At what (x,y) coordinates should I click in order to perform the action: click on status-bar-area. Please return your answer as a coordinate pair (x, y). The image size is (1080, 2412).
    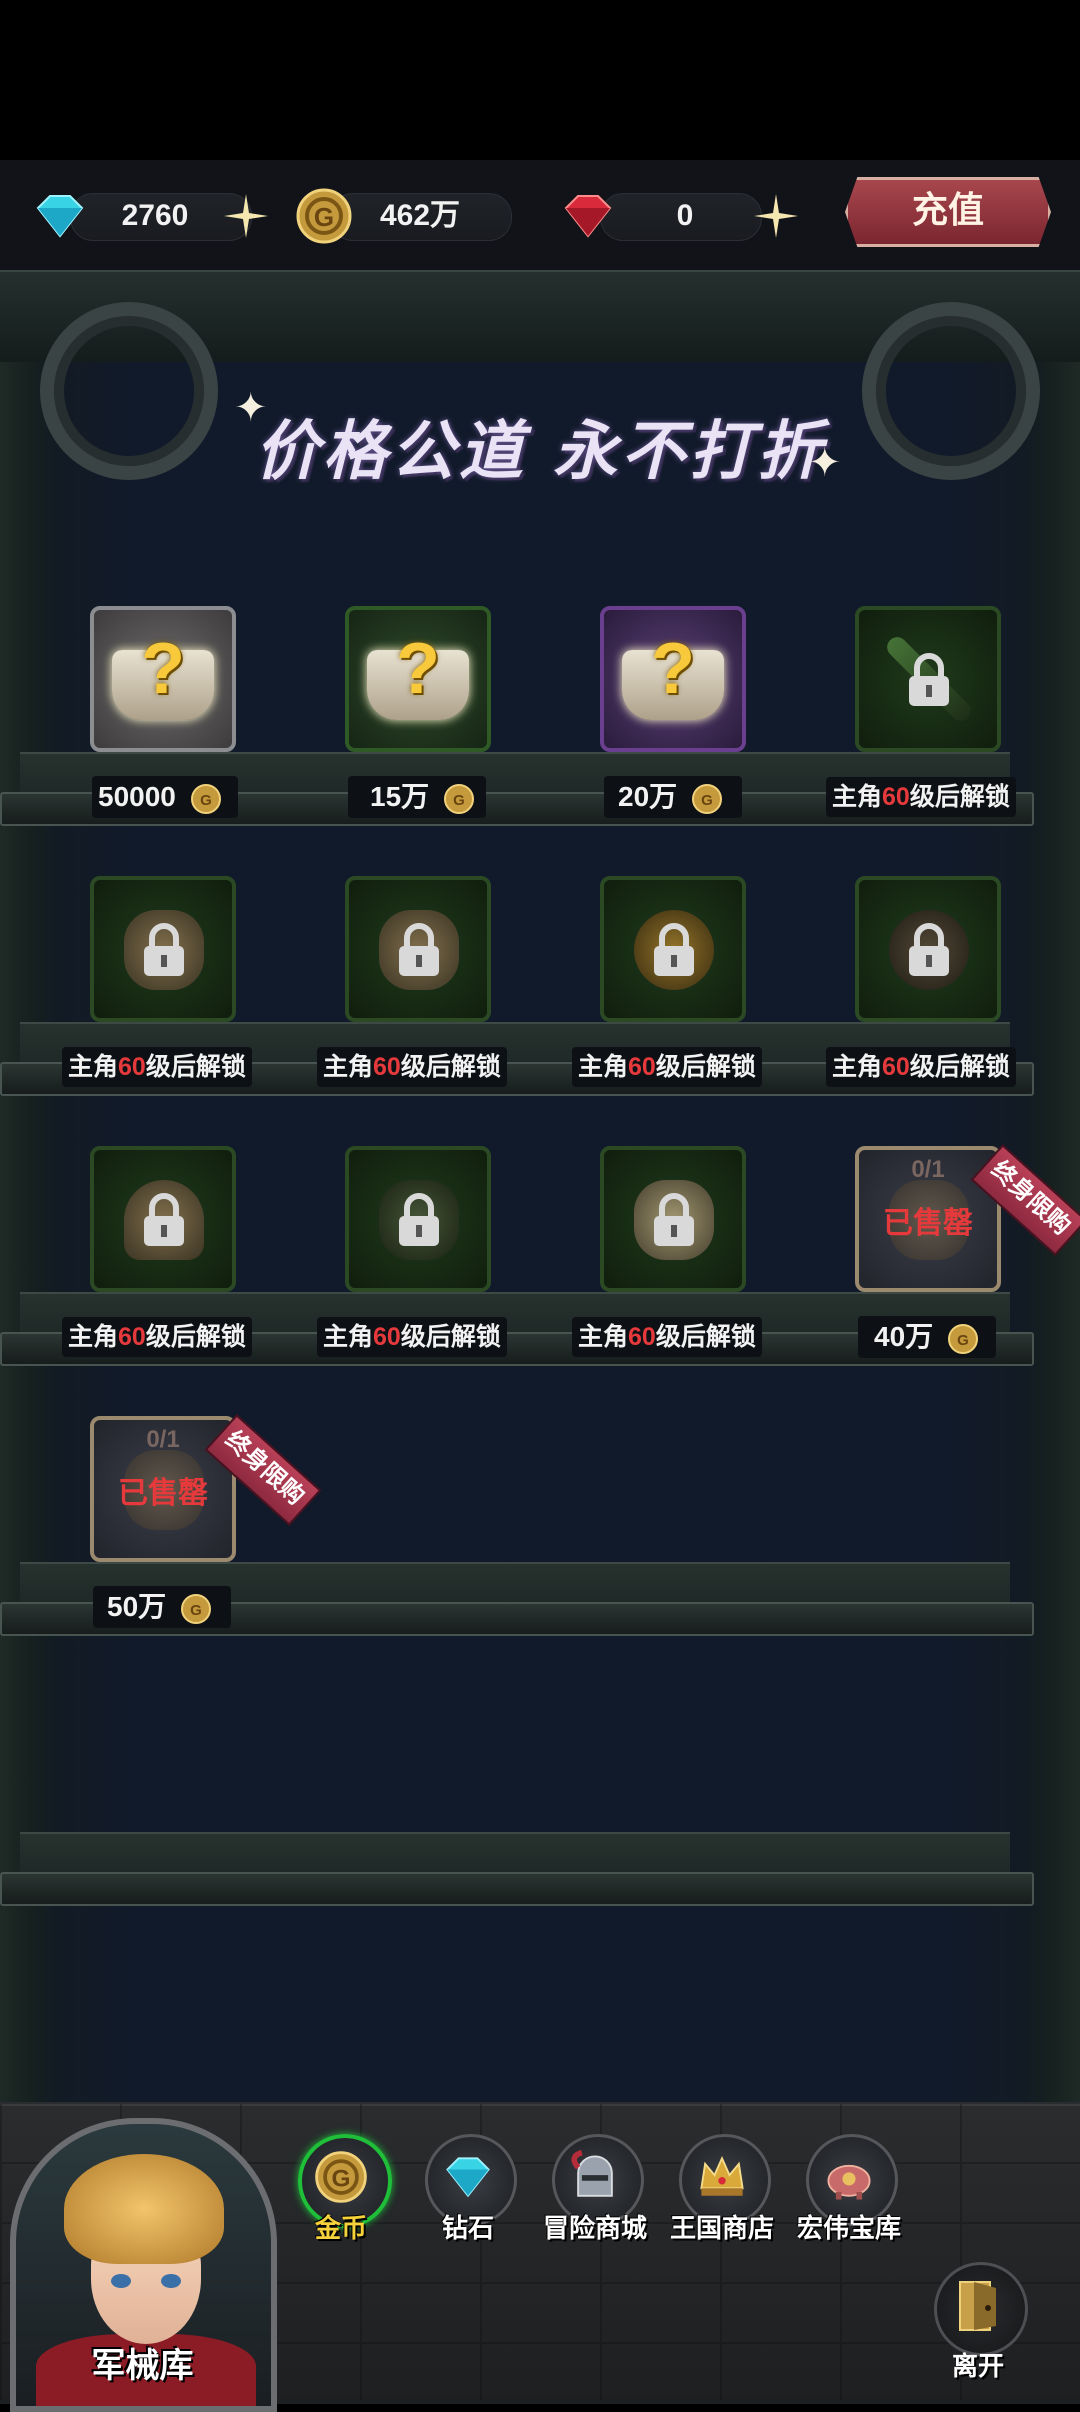
    Looking at the image, I should click on (540, 80).